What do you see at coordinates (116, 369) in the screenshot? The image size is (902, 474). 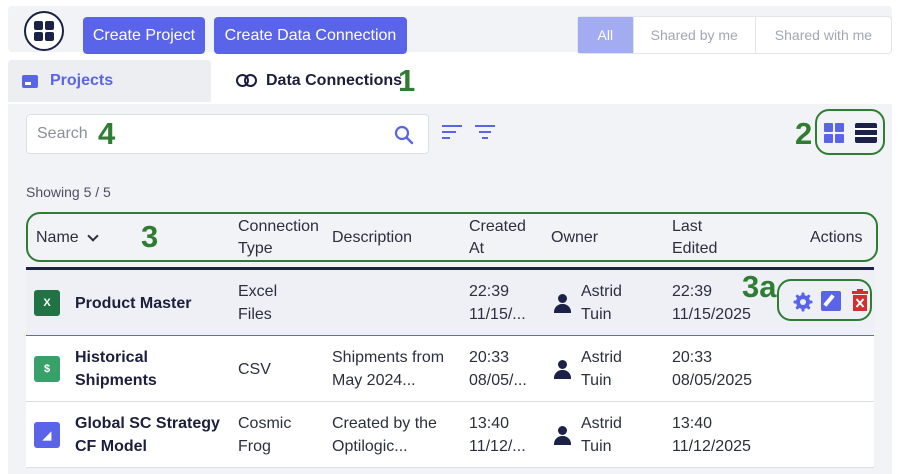 I see `row-name: Historical Shipments` at bounding box center [116, 369].